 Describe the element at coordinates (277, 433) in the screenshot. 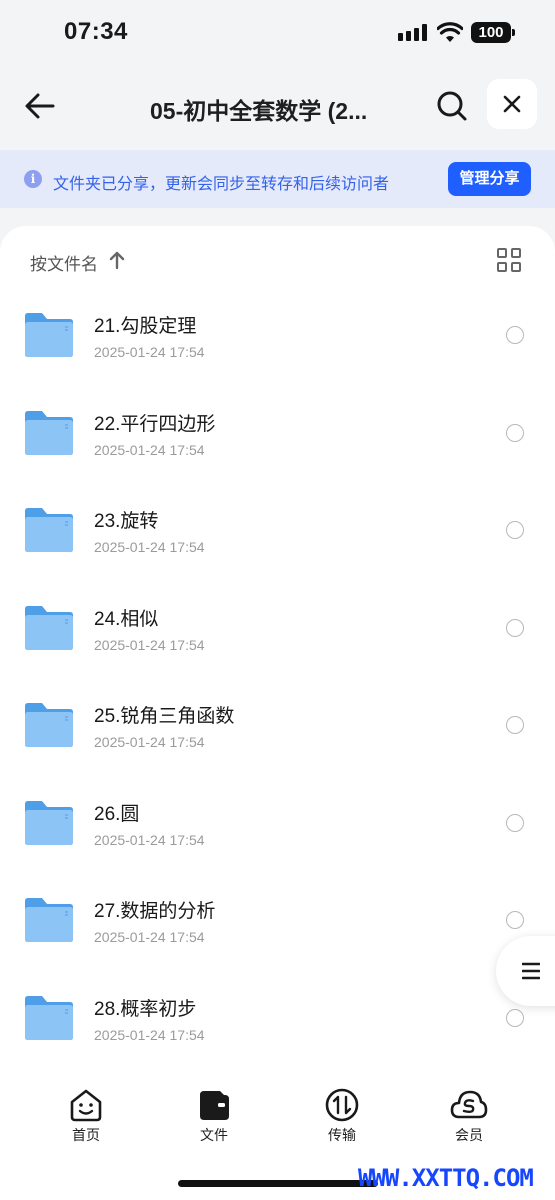

I see `list-item: 22.平行四边形 2025-01-24 17:54` at that location.